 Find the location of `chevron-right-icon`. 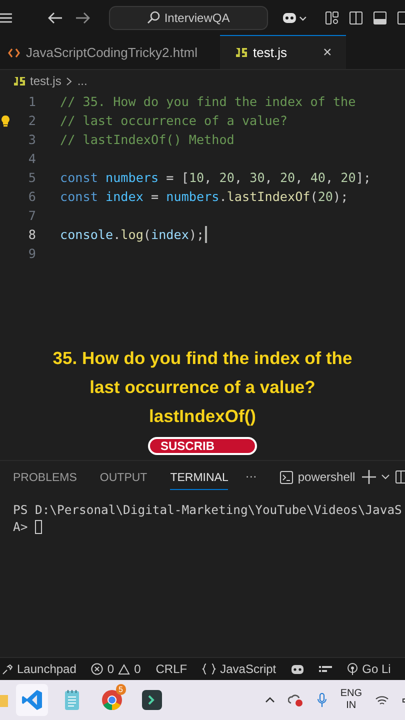

chevron-right-icon is located at coordinates (69, 81).